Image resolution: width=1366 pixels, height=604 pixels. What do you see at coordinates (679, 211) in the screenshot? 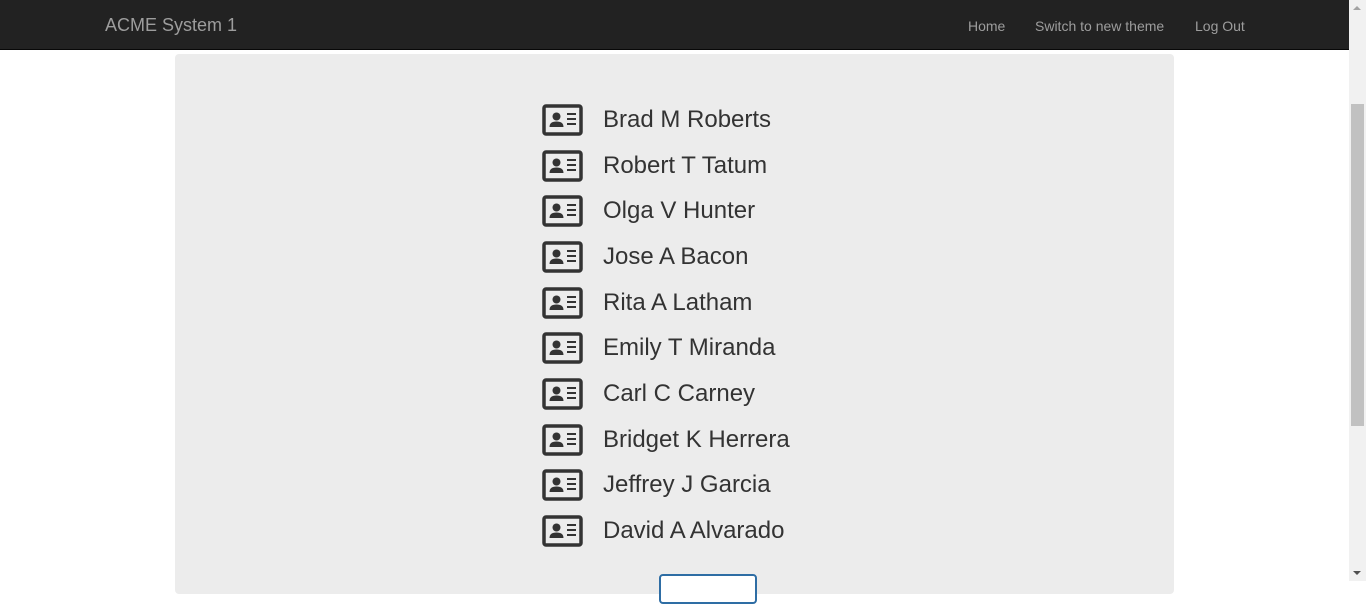
I see `person-name: Olga V Hunter` at bounding box center [679, 211].